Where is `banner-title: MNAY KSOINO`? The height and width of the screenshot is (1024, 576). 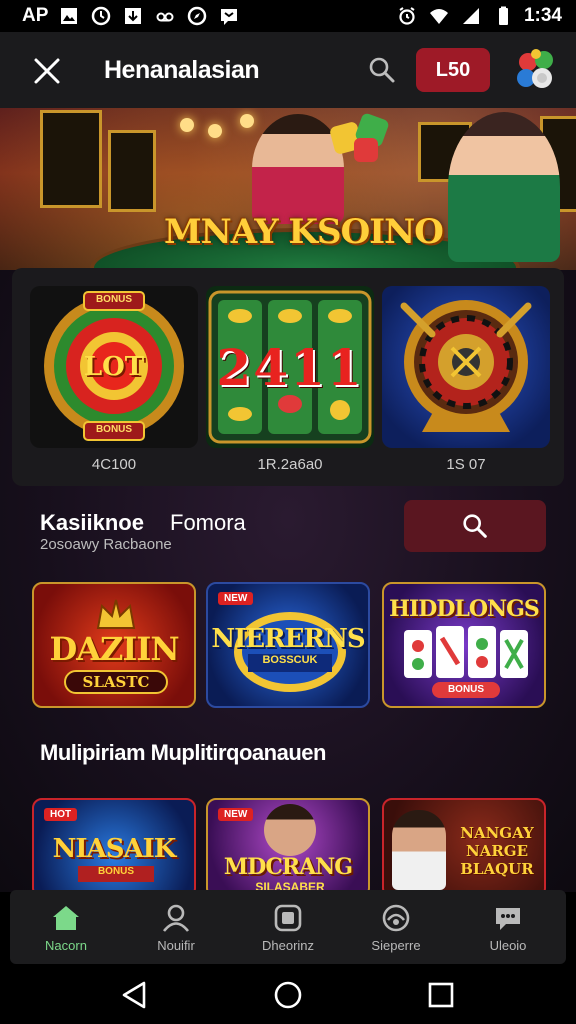
banner-title: MNAY KSOINO is located at coordinates (304, 232).